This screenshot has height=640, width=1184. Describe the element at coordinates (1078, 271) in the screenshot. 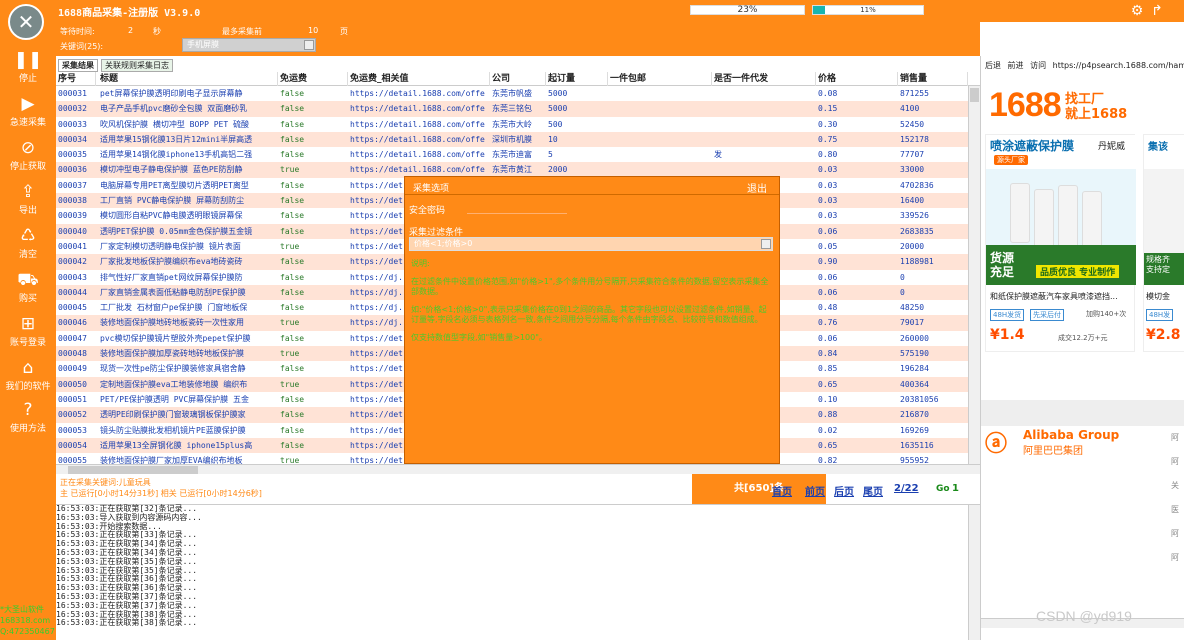

I see `product-tag: 品质优良 专业制作` at that location.